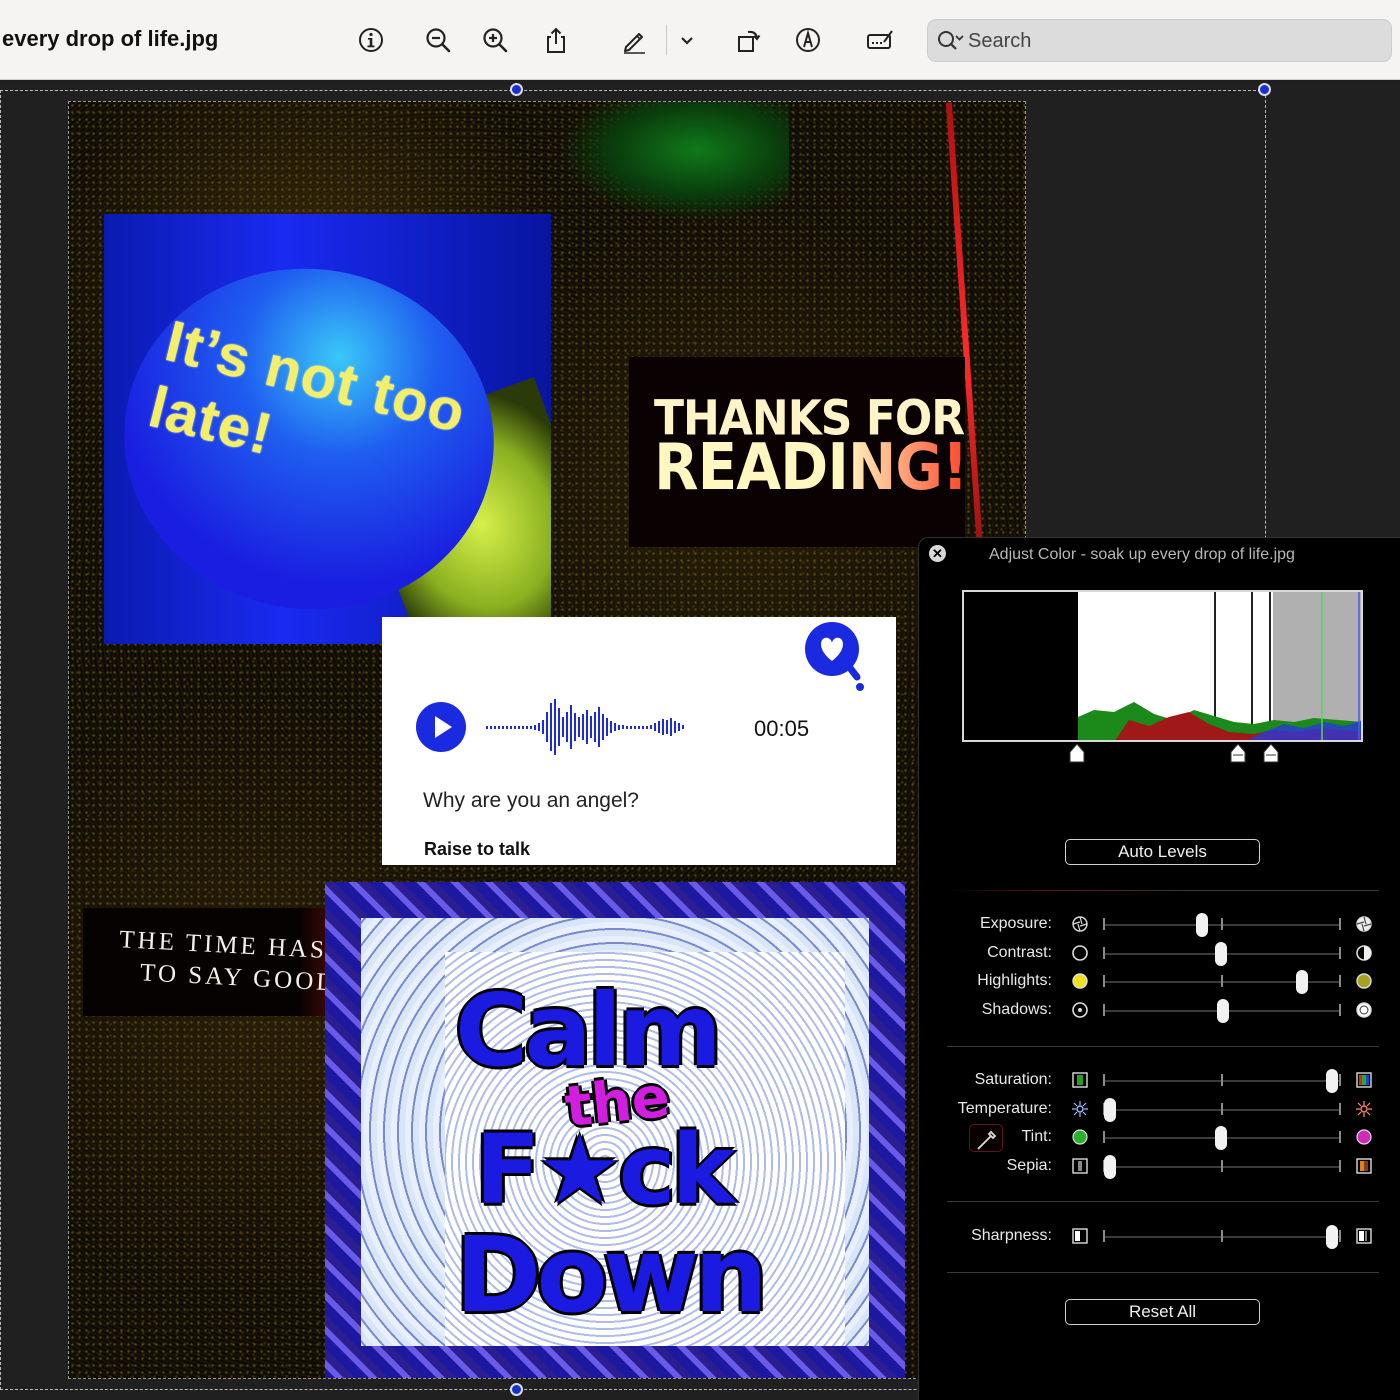 This screenshot has height=1400, width=1400. What do you see at coordinates (1162, 1312) in the screenshot?
I see `reset-all-button: Reset All` at bounding box center [1162, 1312].